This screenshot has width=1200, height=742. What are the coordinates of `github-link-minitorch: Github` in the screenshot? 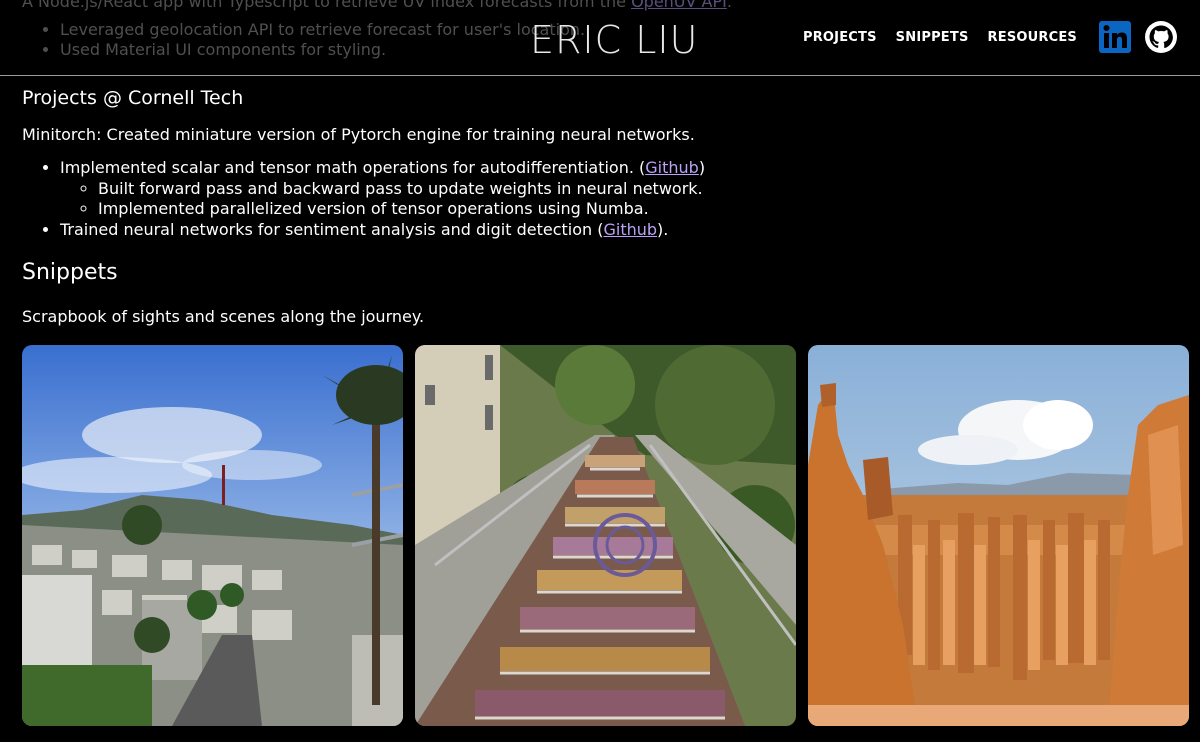 It's located at (672, 167).